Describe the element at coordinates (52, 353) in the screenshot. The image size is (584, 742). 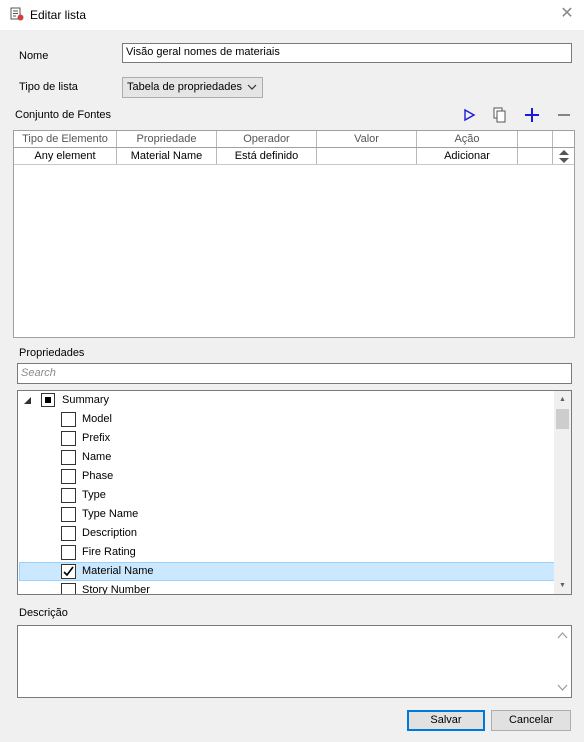
I see `properties-label: Propriedades` at that location.